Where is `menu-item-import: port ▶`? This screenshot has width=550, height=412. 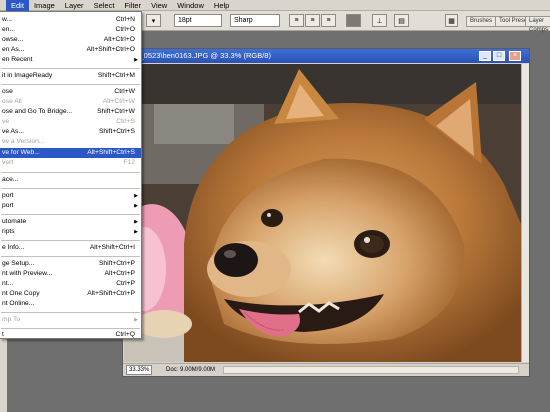 menu-item-import: port ▶ is located at coordinates (70, 196).